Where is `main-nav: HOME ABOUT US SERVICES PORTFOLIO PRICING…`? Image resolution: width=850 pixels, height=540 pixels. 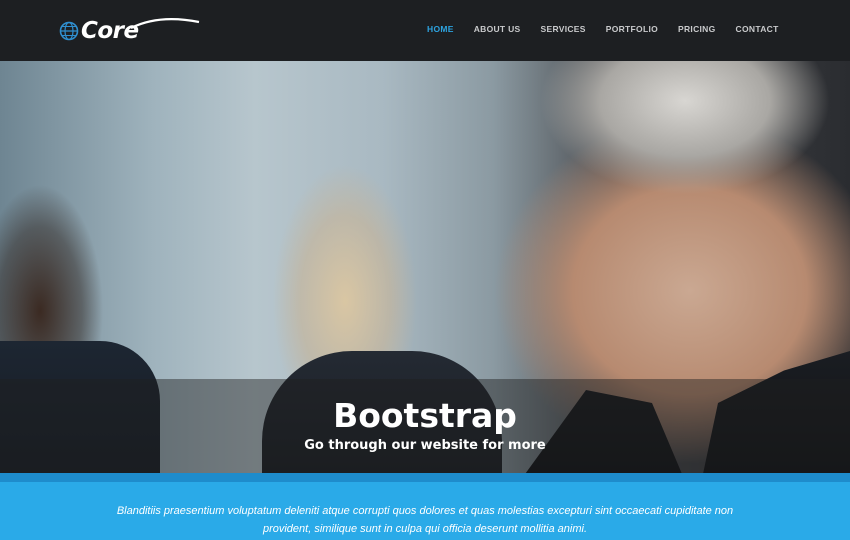
main-nav: HOME ABOUT US SERVICES PORTFOLIO PRICING… is located at coordinates (613, 29).